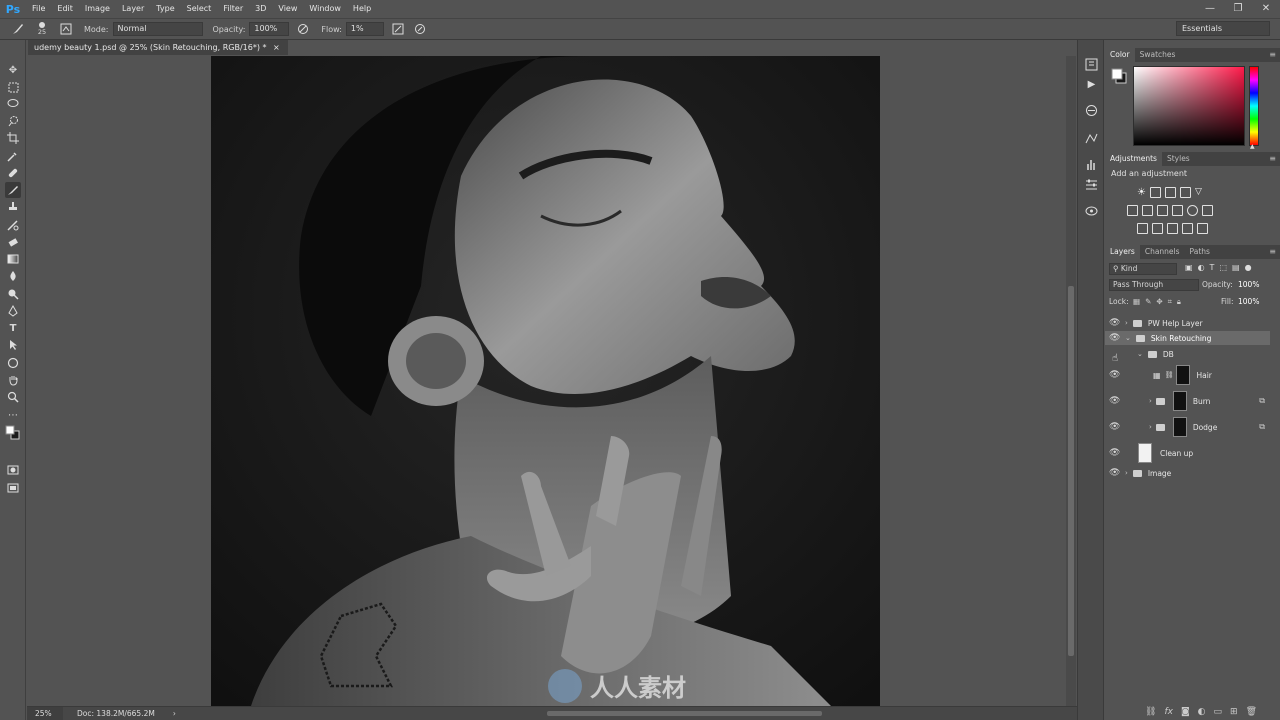 The image size is (1280, 720). I want to click on color-swatches-icon, so click(13, 432).